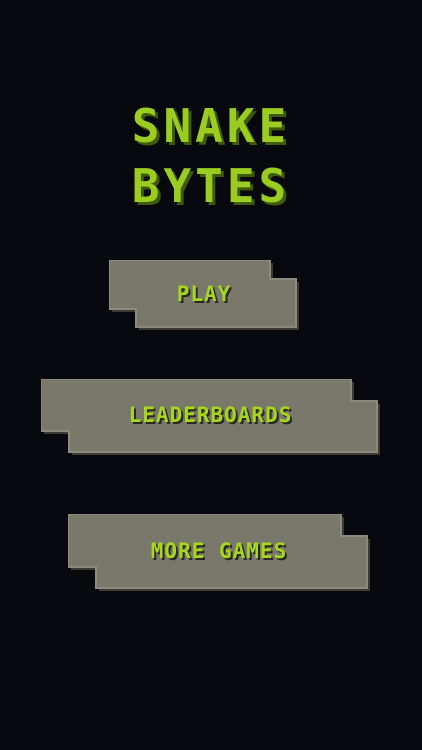 The width and height of the screenshot is (422, 750). I want to click on play-button-label: PLAY, so click(204, 294).